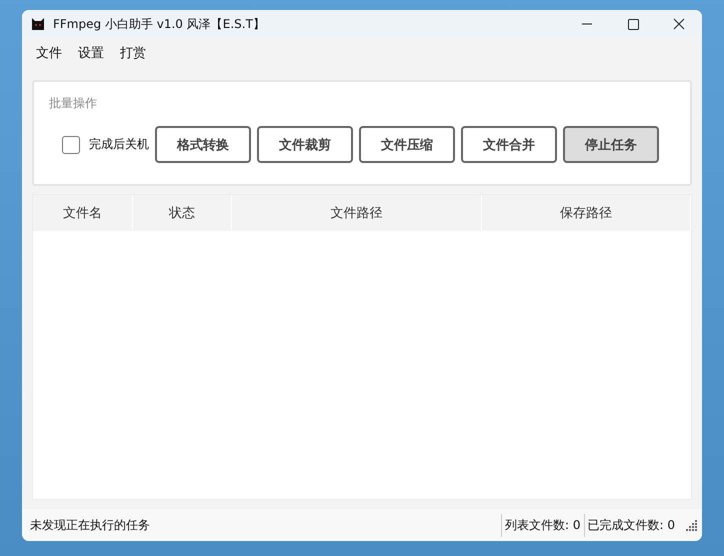  Describe the element at coordinates (83, 213) in the screenshot. I see `column-header: 文件名` at that location.